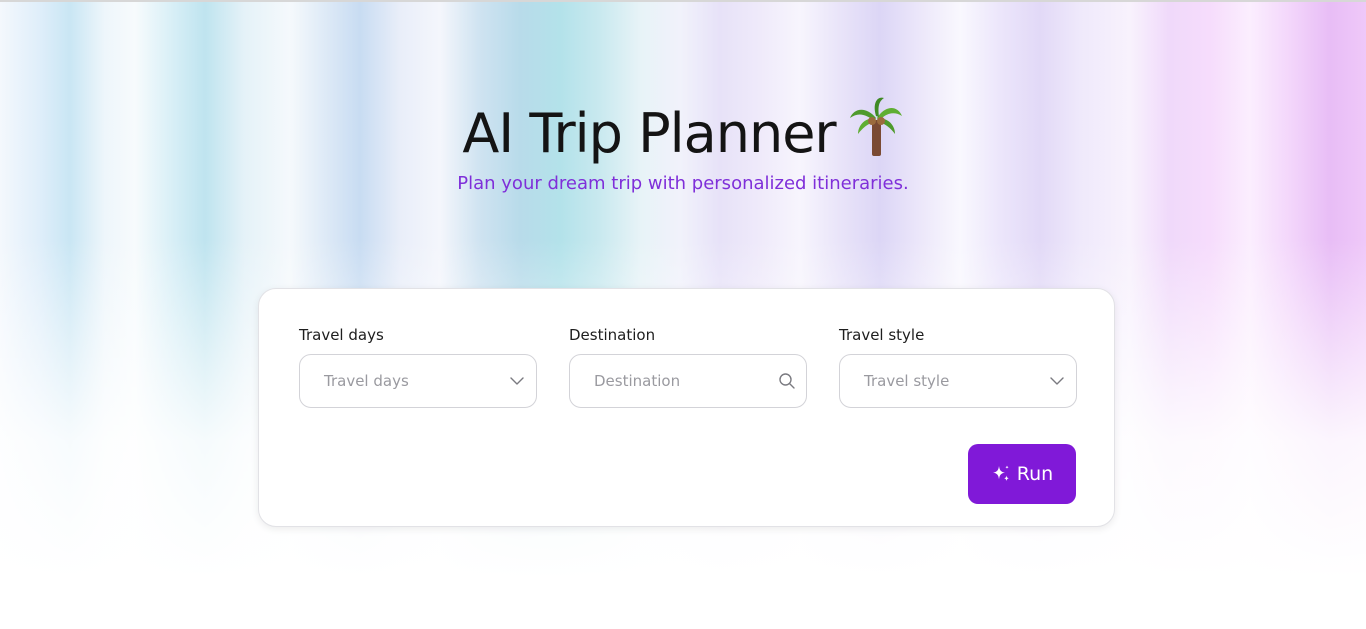 Image resolution: width=1366 pixels, height=629 pixels. I want to click on search-icon, so click(787, 381).